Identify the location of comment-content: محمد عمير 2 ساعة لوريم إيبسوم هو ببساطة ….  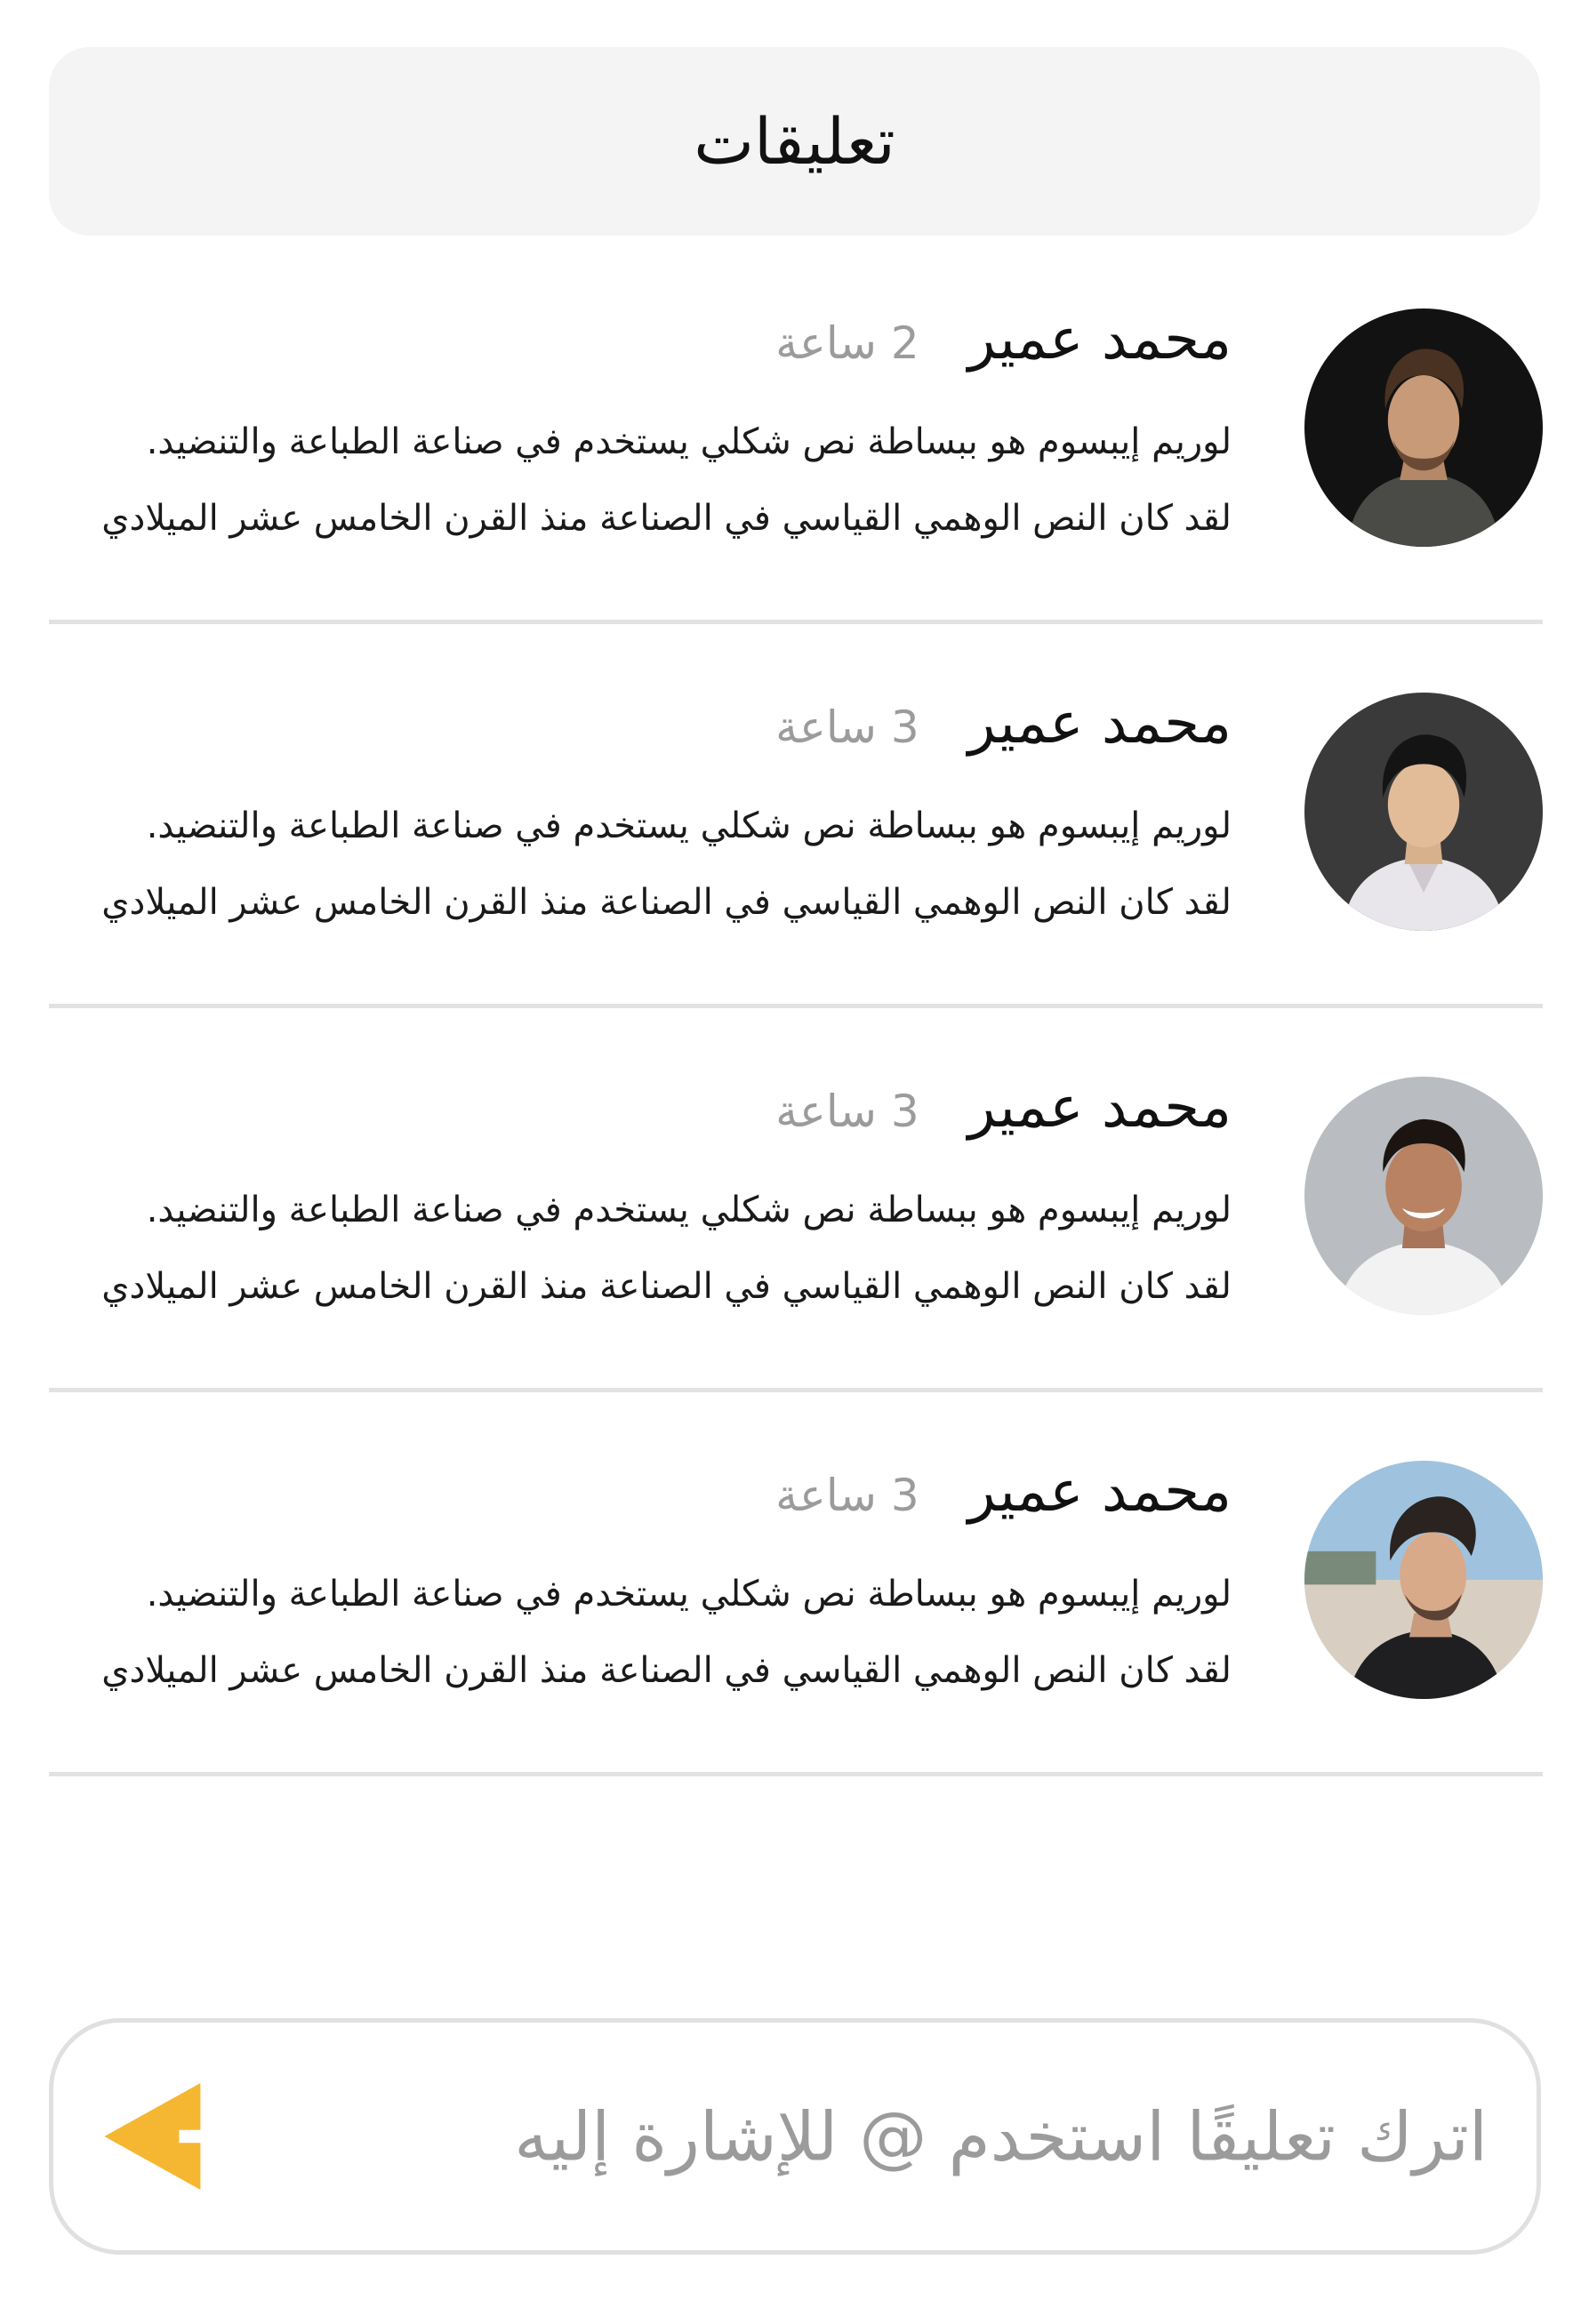
(645, 434).